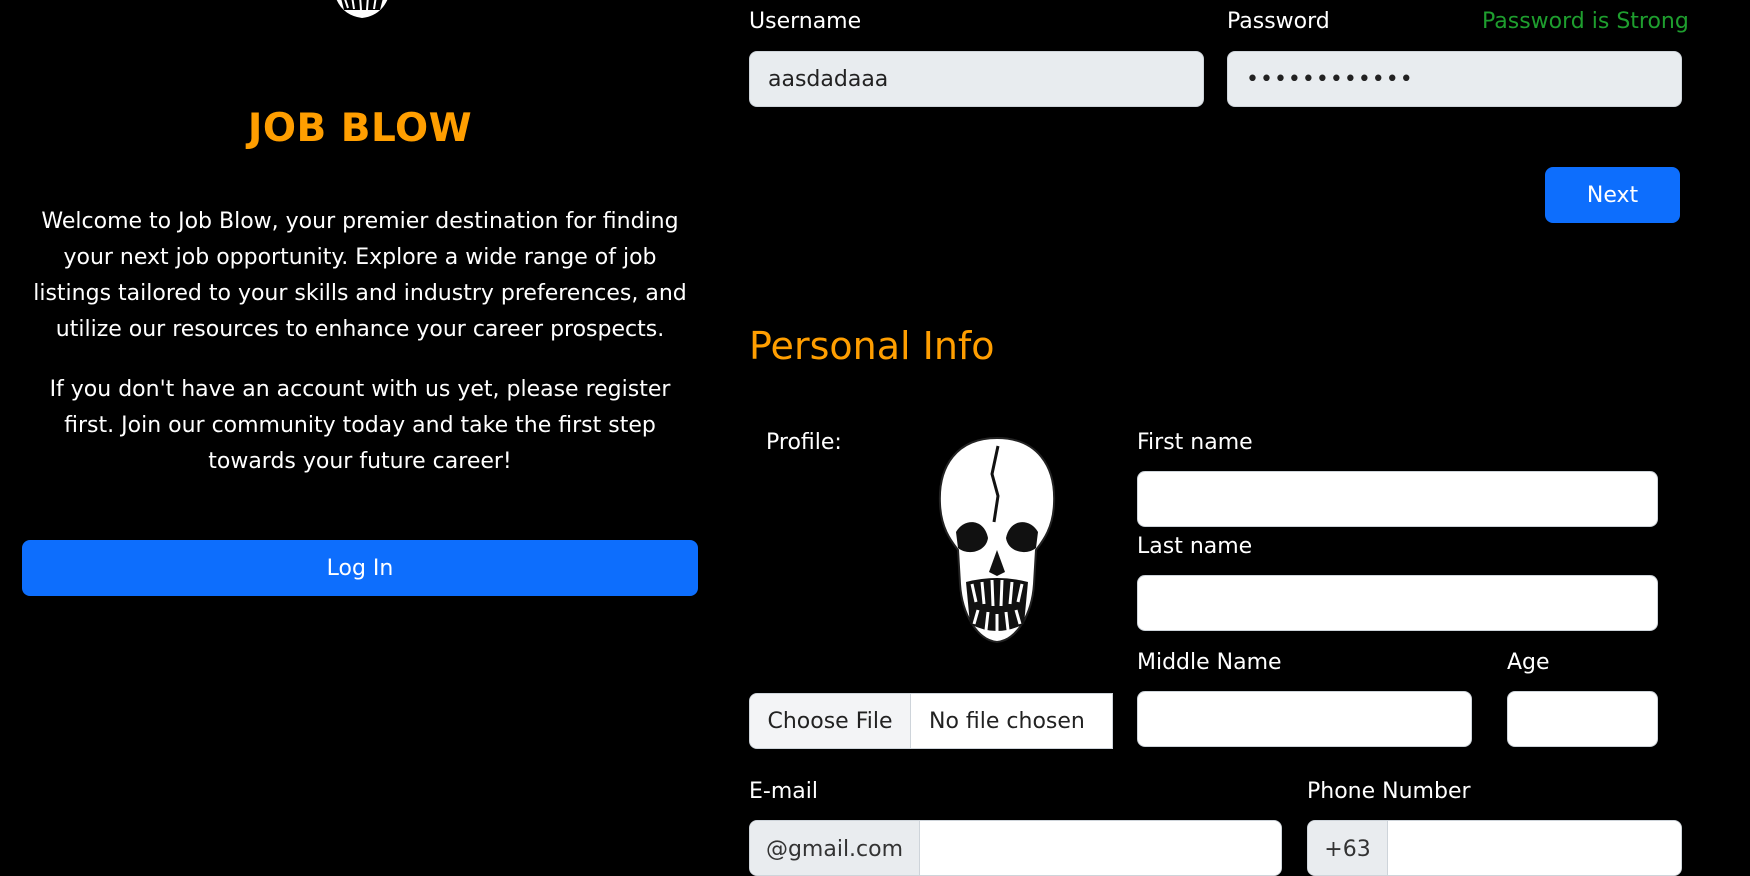 The height and width of the screenshot is (876, 1750). I want to click on email-label: E-mail, so click(783, 791).